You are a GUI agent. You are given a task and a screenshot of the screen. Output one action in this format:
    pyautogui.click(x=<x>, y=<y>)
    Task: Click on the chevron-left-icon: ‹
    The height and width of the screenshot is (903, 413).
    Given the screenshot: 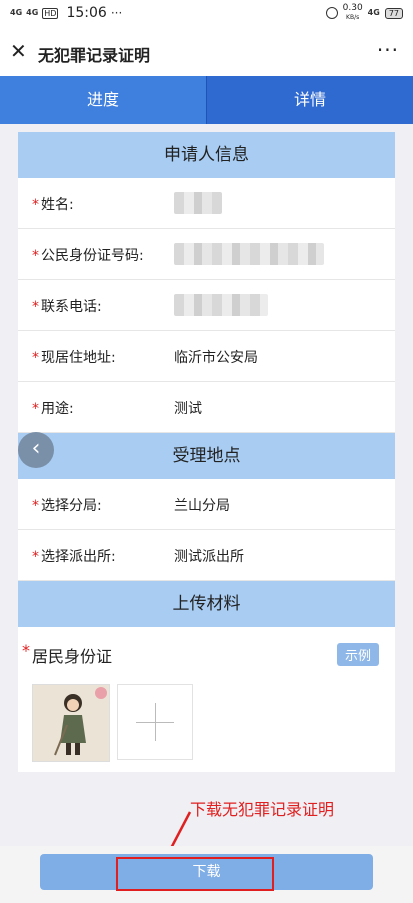 What is the action you would take?
    pyautogui.click(x=36, y=450)
    